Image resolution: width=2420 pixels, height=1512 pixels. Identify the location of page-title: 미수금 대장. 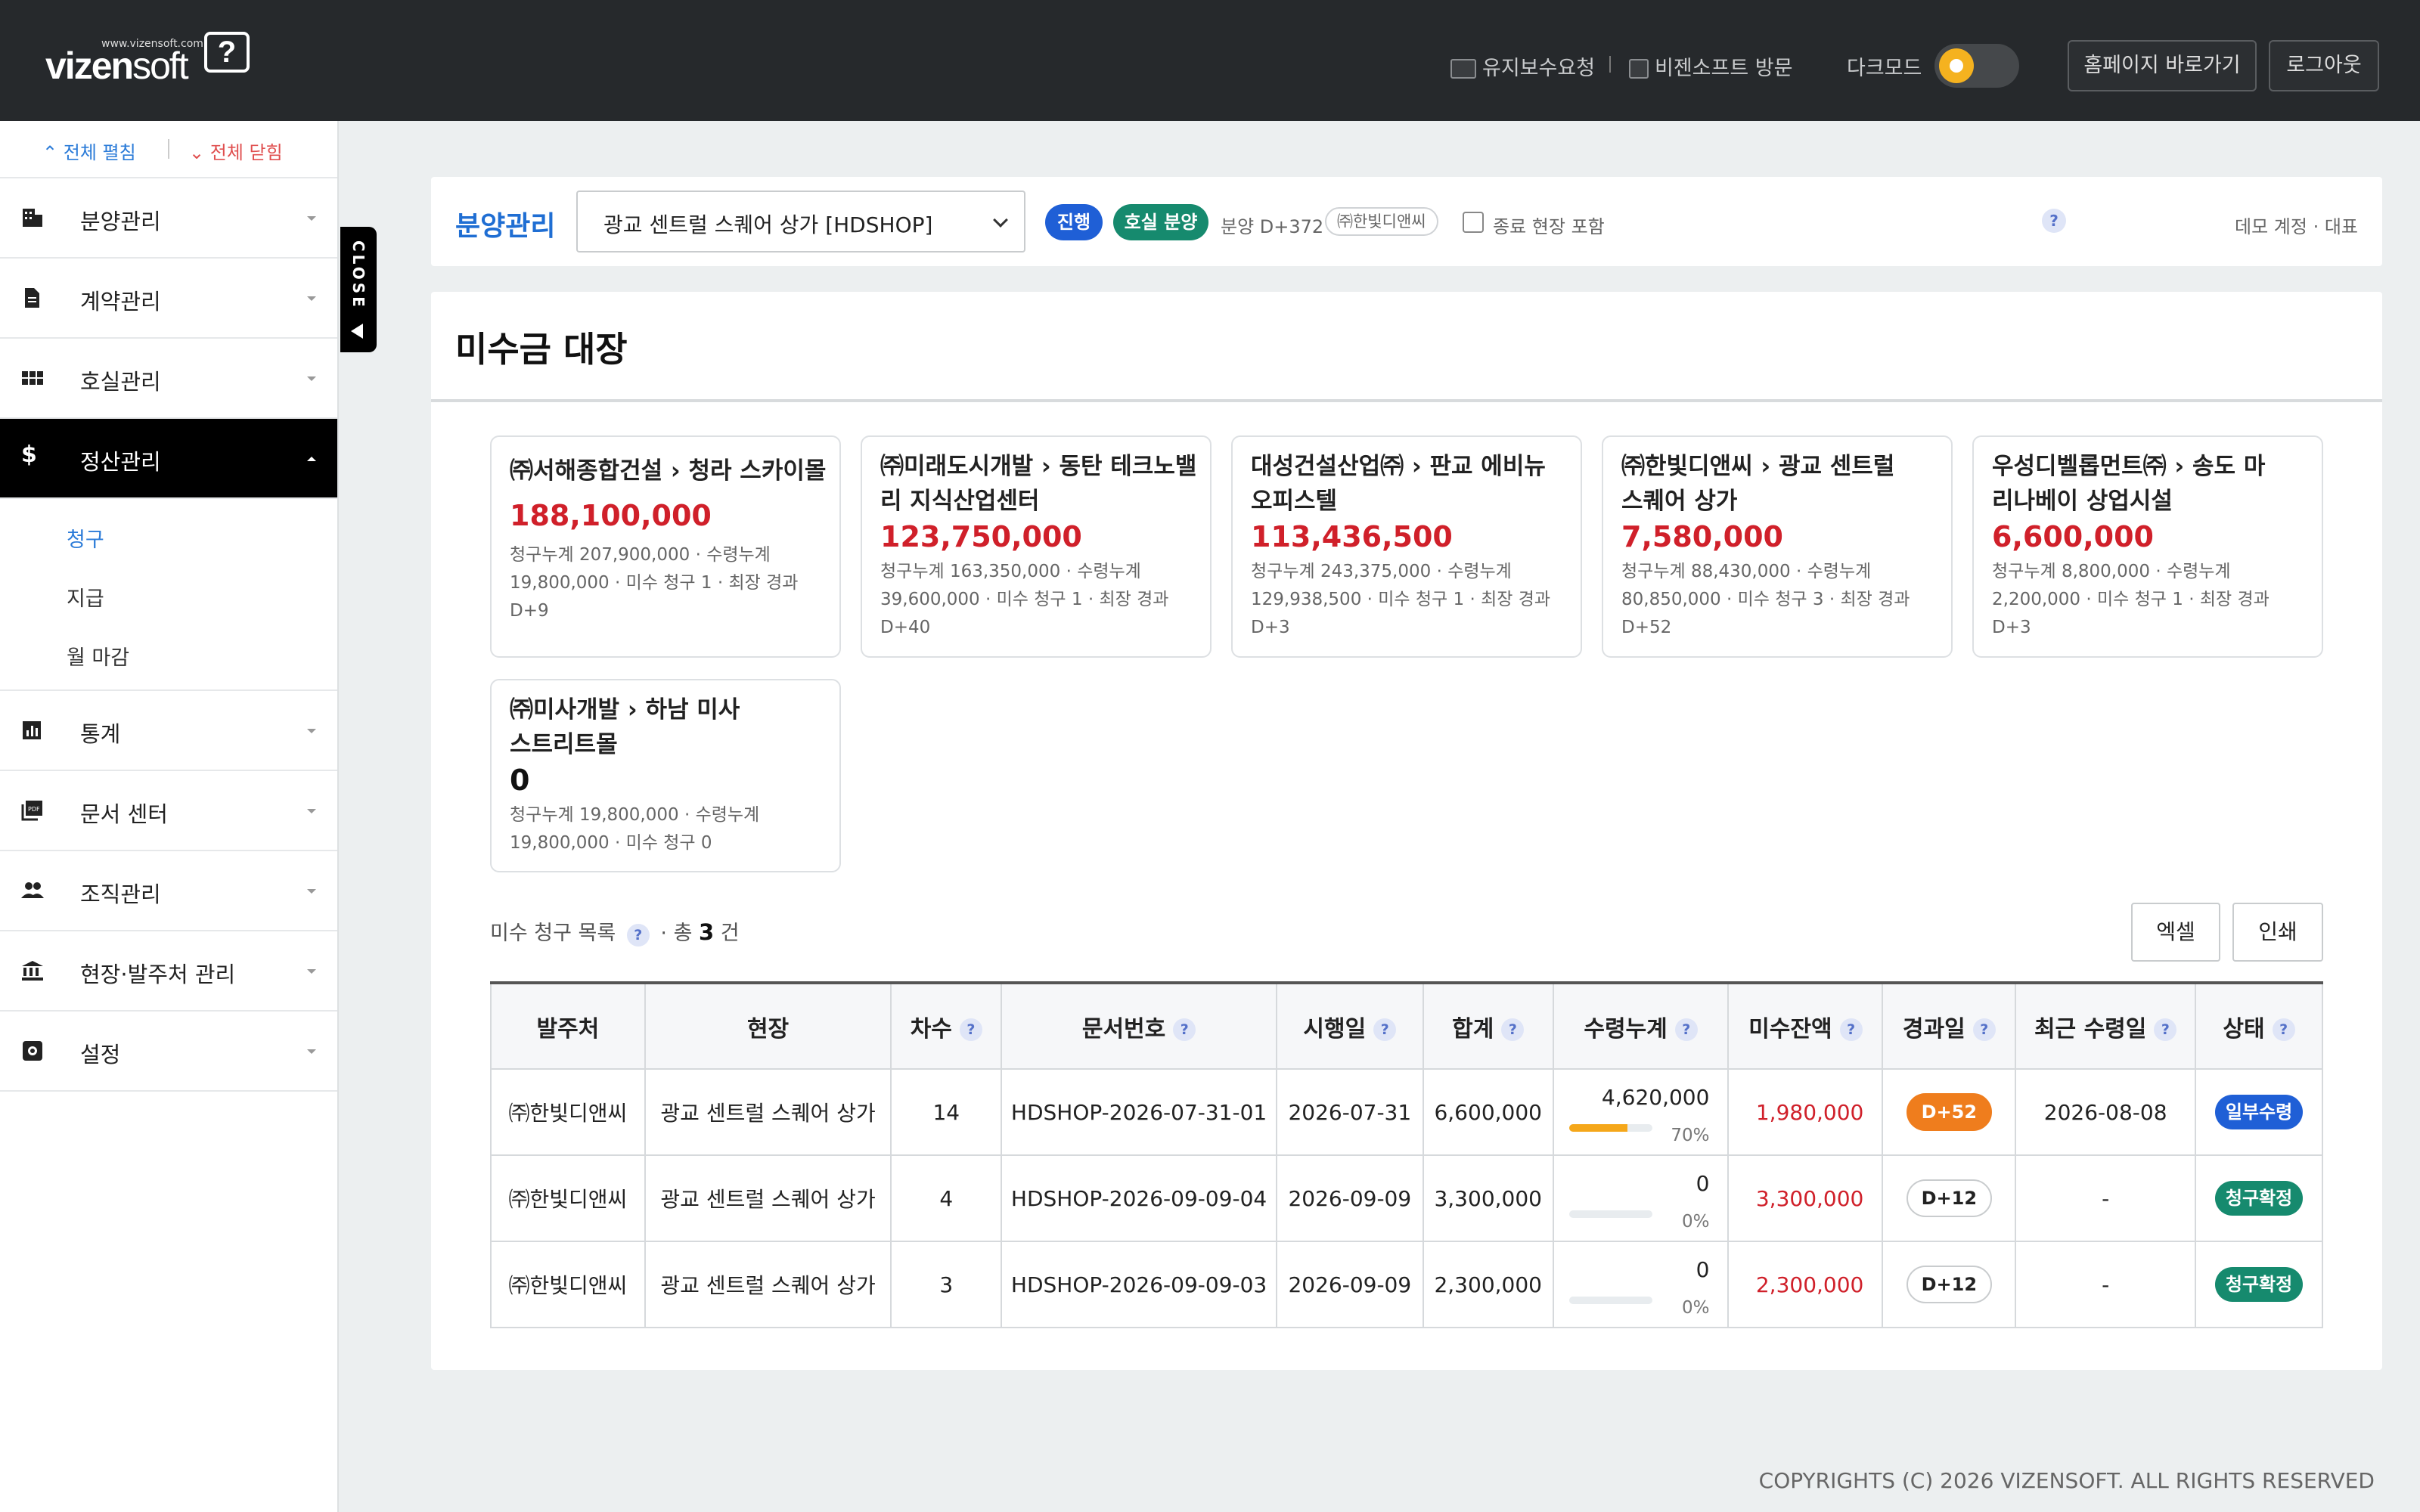
(541, 349).